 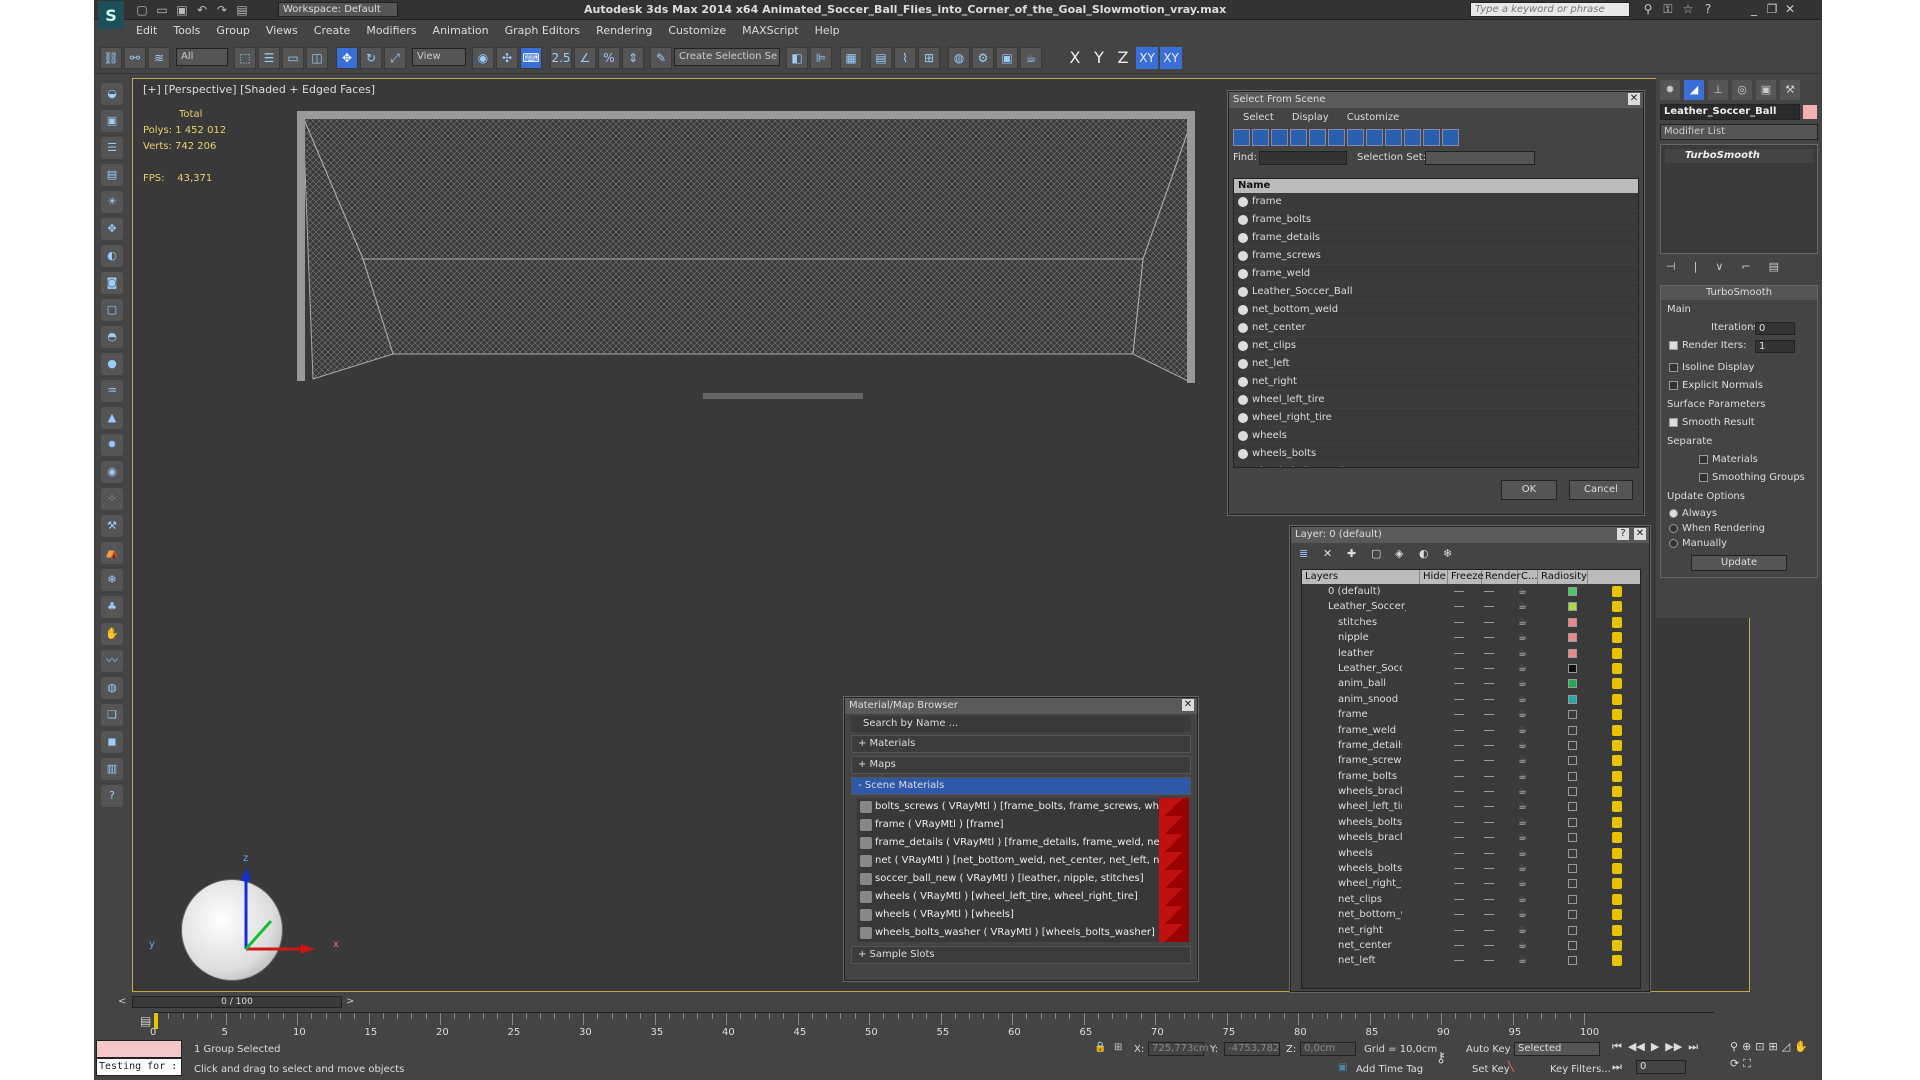 What do you see at coordinates (1317, 137) in the screenshot?
I see `helpers-filter-icon` at bounding box center [1317, 137].